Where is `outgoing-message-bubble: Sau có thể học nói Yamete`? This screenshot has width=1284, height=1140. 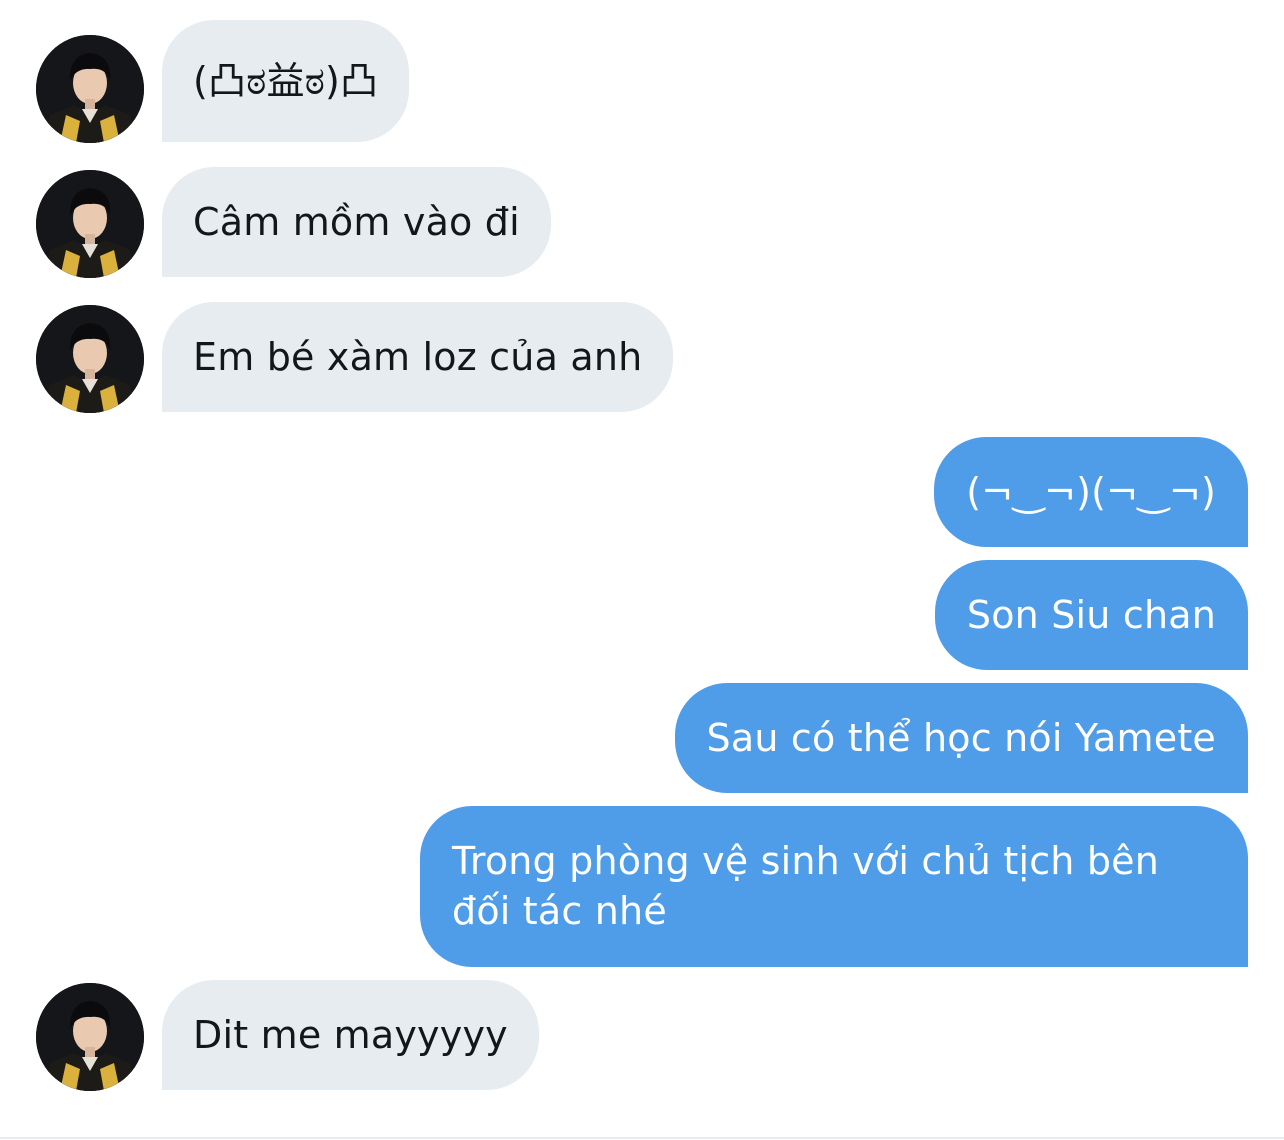
outgoing-message-bubble: Sau có thể học nói Yamete is located at coordinates (961, 738).